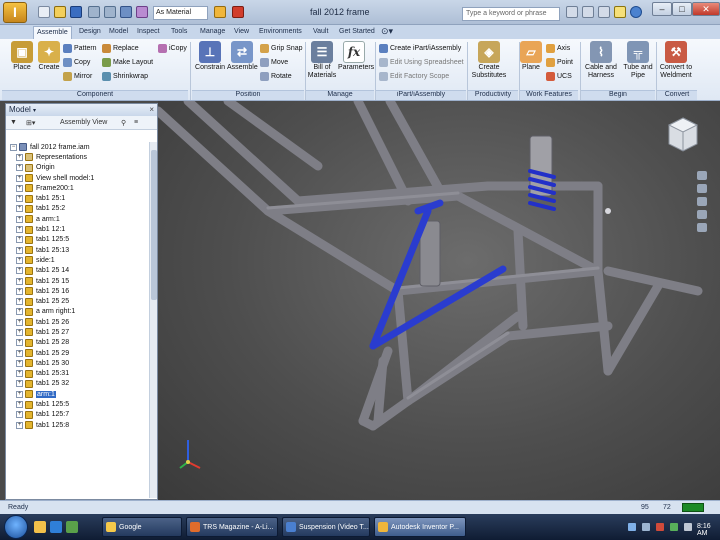  What do you see at coordinates (77, 322) in the screenshot?
I see `tree-node: + tab1 25 26` at bounding box center [77, 322].